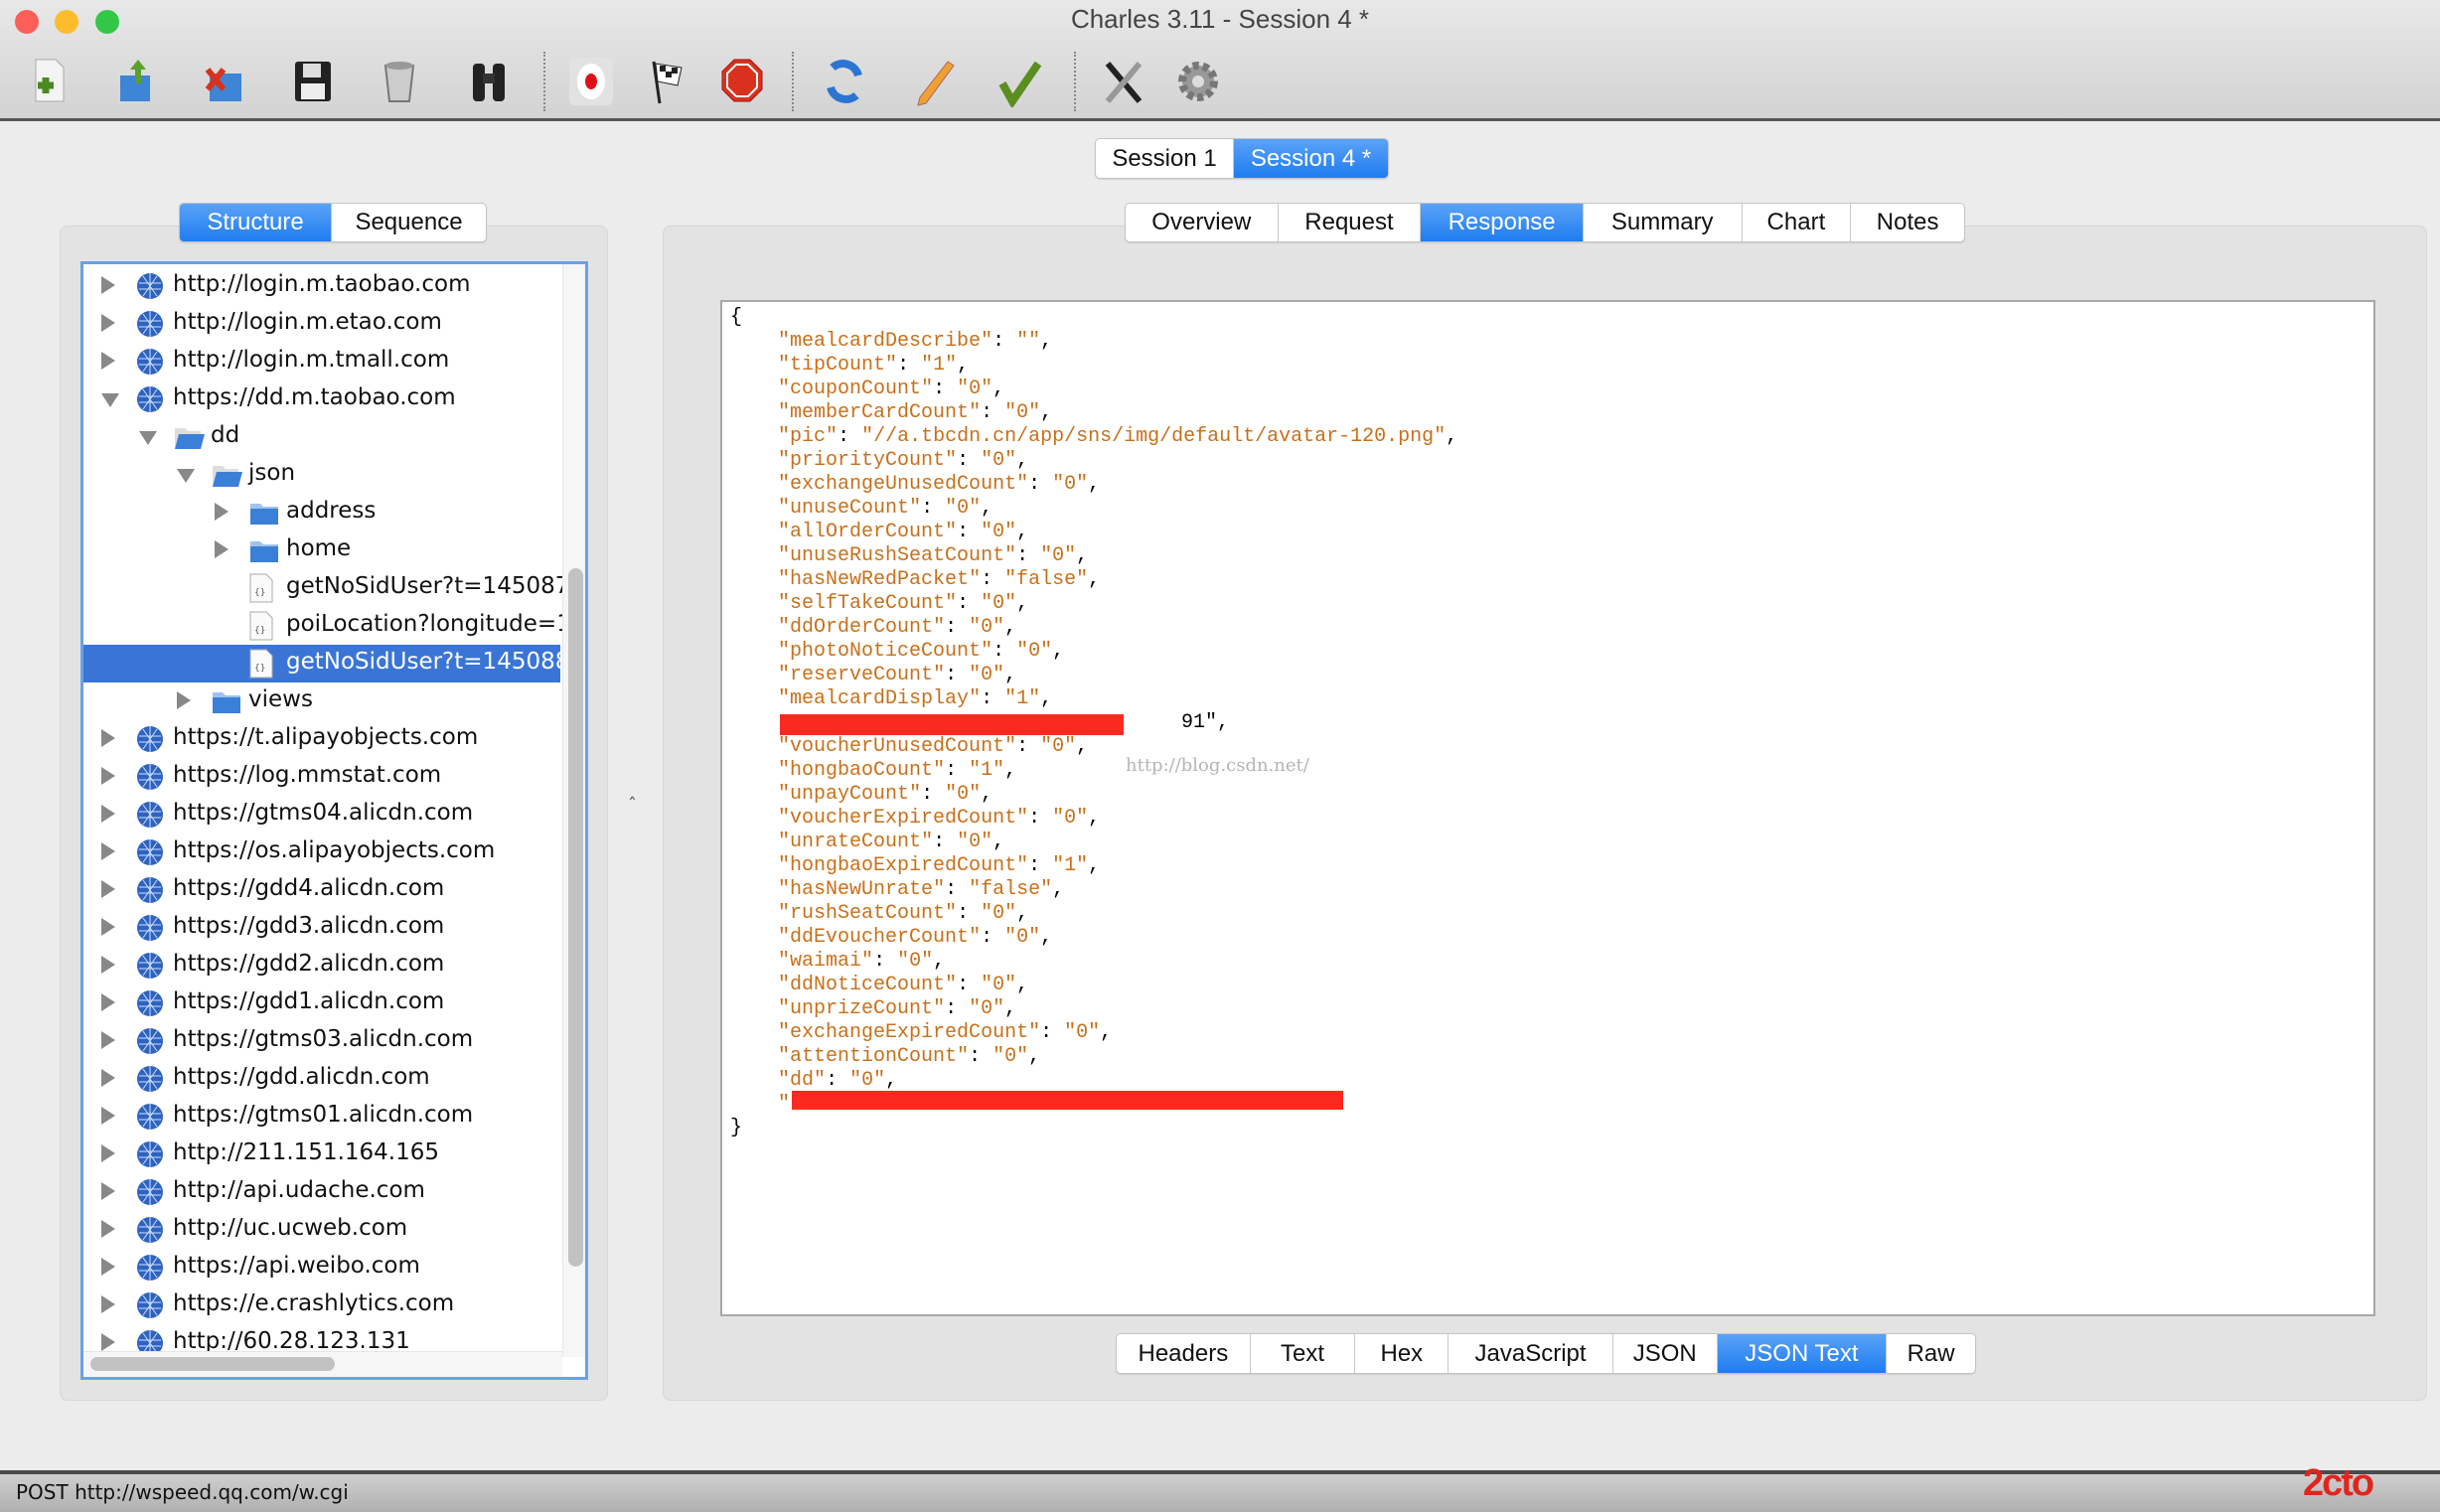  I want to click on tree-host-item: http://login.m.etao.com, so click(321, 324).